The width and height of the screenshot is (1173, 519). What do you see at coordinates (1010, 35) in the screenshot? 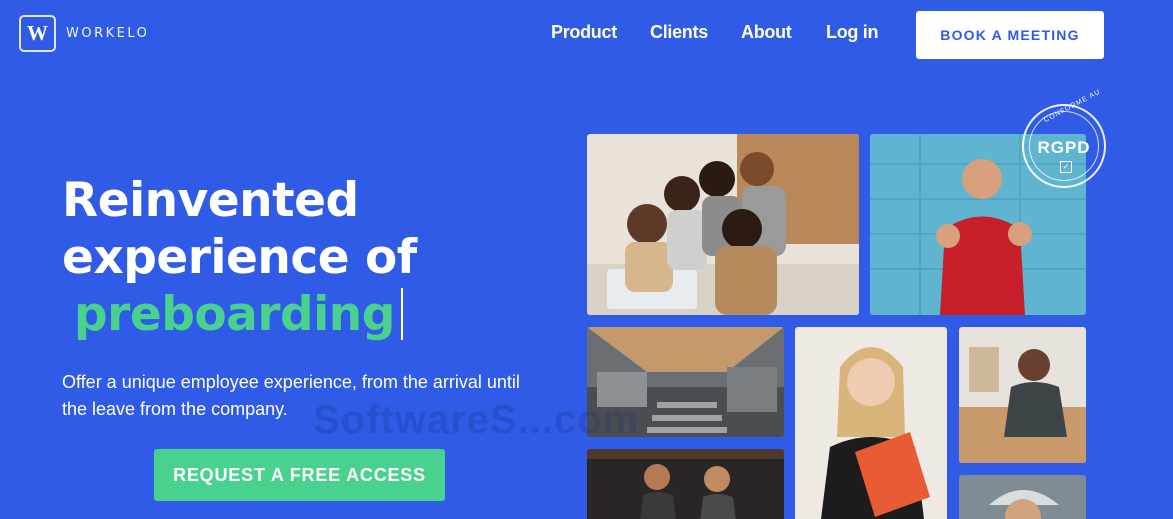
I see `book-meeting-button: BOOK A MEETING` at bounding box center [1010, 35].